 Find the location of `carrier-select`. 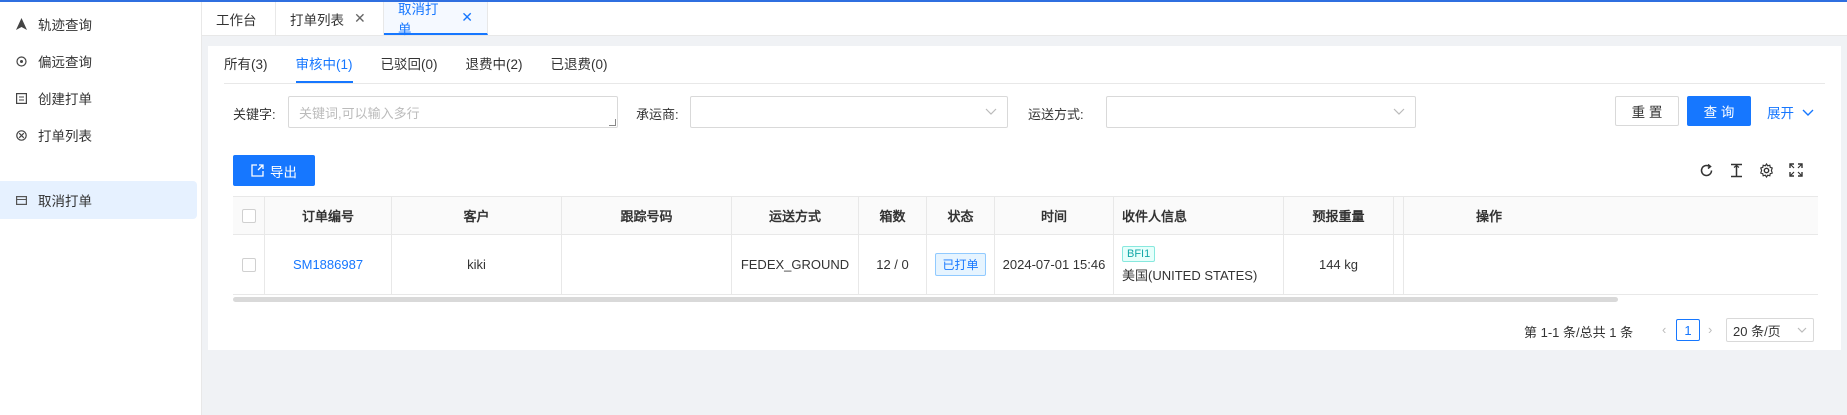

carrier-select is located at coordinates (849, 112).